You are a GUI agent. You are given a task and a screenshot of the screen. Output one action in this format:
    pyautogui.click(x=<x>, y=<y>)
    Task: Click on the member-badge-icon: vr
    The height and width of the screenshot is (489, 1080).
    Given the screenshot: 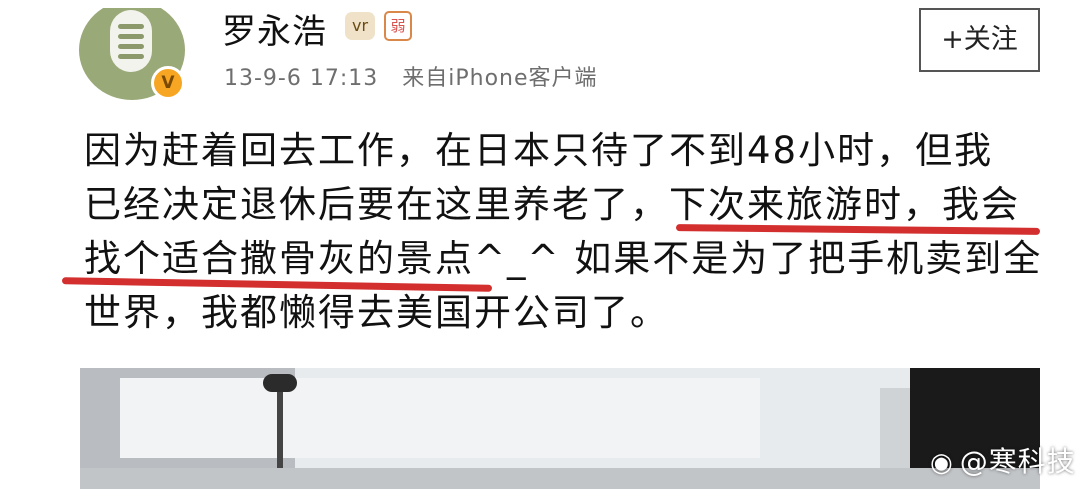 What is the action you would take?
    pyautogui.click(x=360, y=26)
    